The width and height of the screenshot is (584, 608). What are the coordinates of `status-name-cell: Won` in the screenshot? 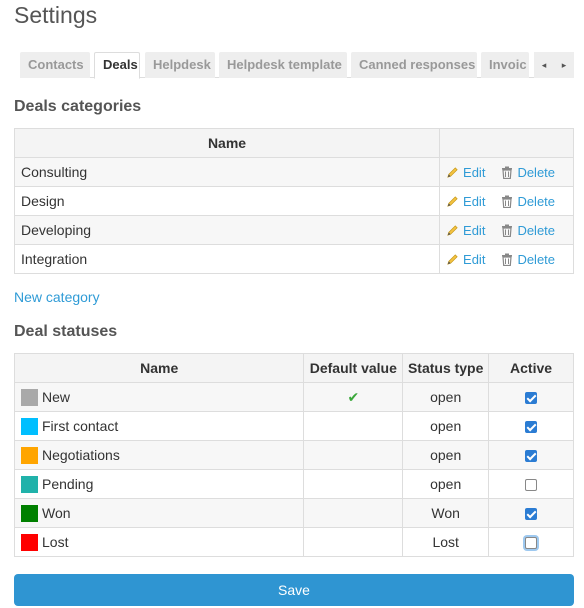 It's located at (159, 513).